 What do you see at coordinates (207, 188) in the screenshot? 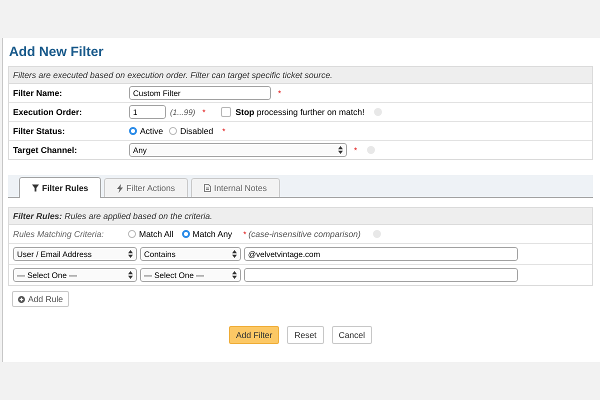
I see `document-icon` at bounding box center [207, 188].